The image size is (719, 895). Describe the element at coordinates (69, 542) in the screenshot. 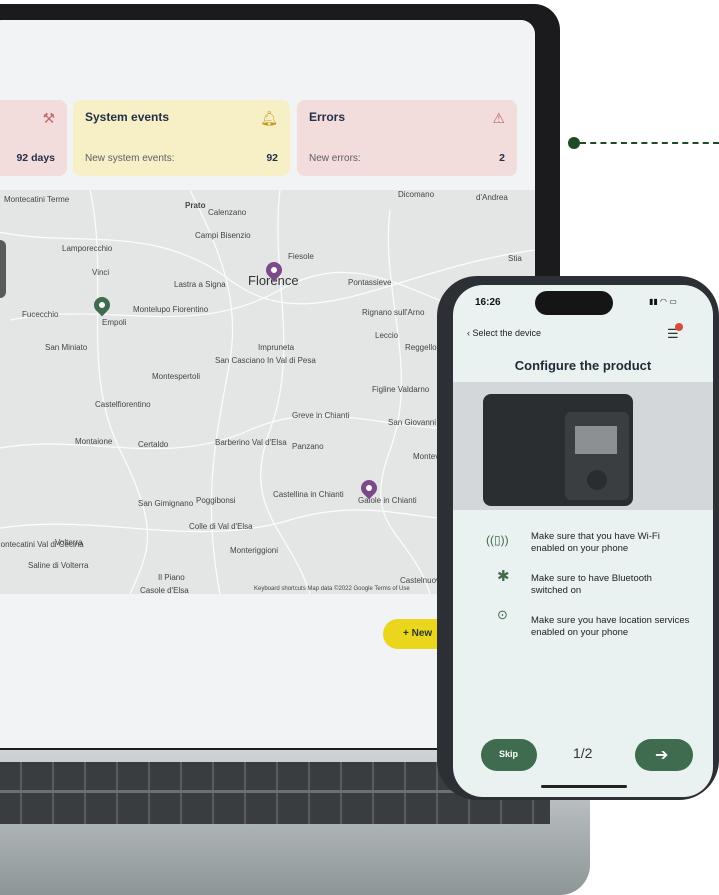

I see `map-label: Volterra` at that location.